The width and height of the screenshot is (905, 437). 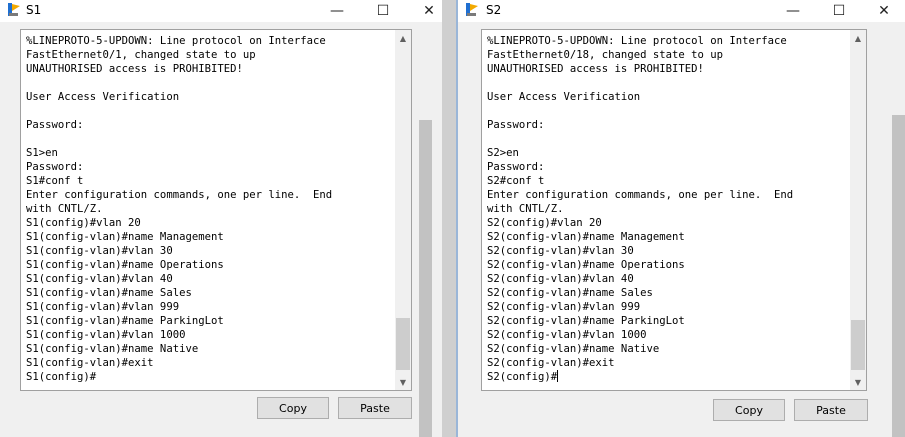 What do you see at coordinates (551, 363) in the screenshot?
I see `terminal-line: S2(config-vlan)#exit` at bounding box center [551, 363].